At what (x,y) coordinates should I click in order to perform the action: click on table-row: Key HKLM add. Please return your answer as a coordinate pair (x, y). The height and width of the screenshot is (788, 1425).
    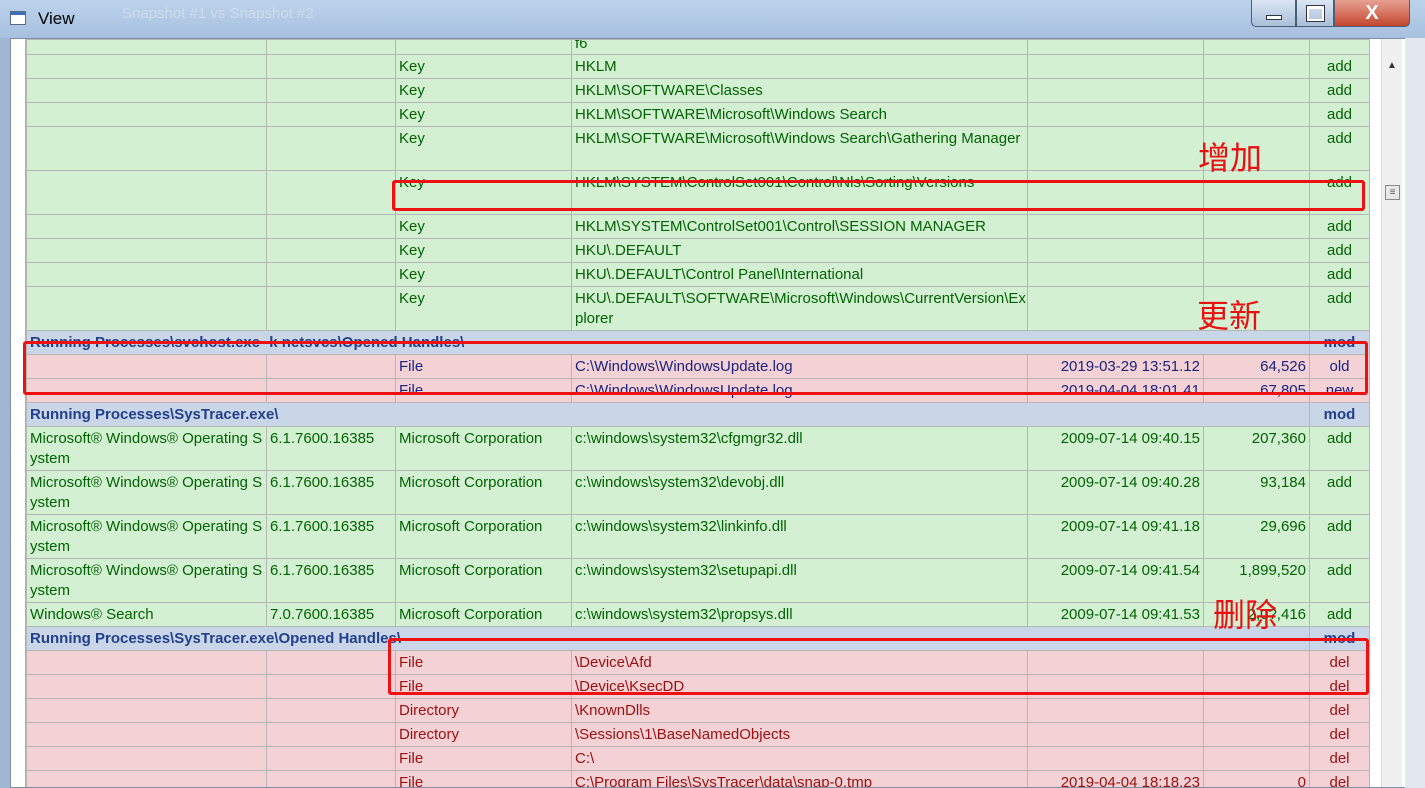
    Looking at the image, I should click on (698, 66).